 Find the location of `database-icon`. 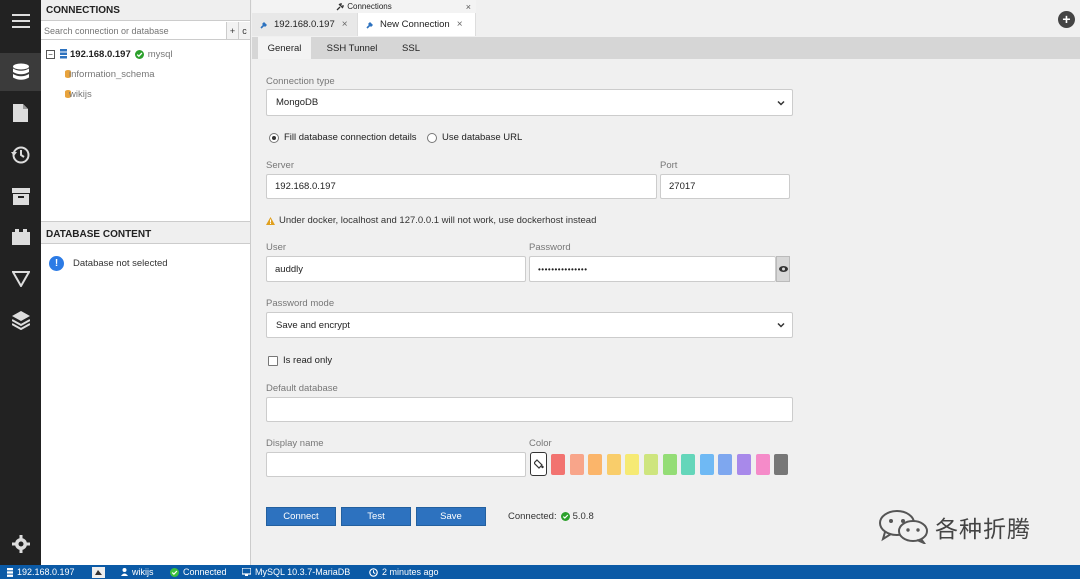

database-icon is located at coordinates (20, 72).